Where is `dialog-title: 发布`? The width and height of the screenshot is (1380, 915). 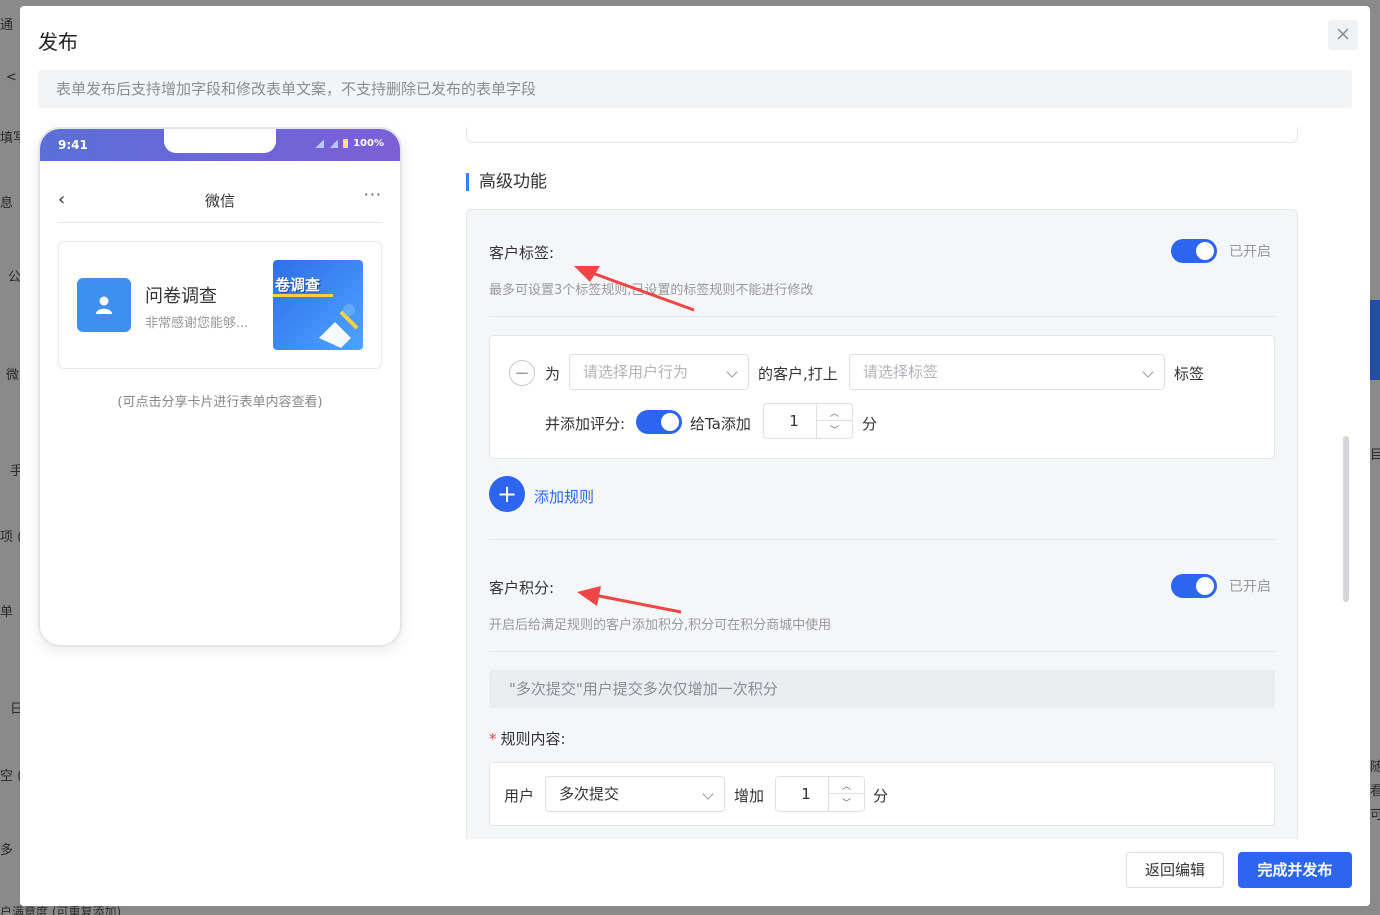 dialog-title: 发布 is located at coordinates (58, 42).